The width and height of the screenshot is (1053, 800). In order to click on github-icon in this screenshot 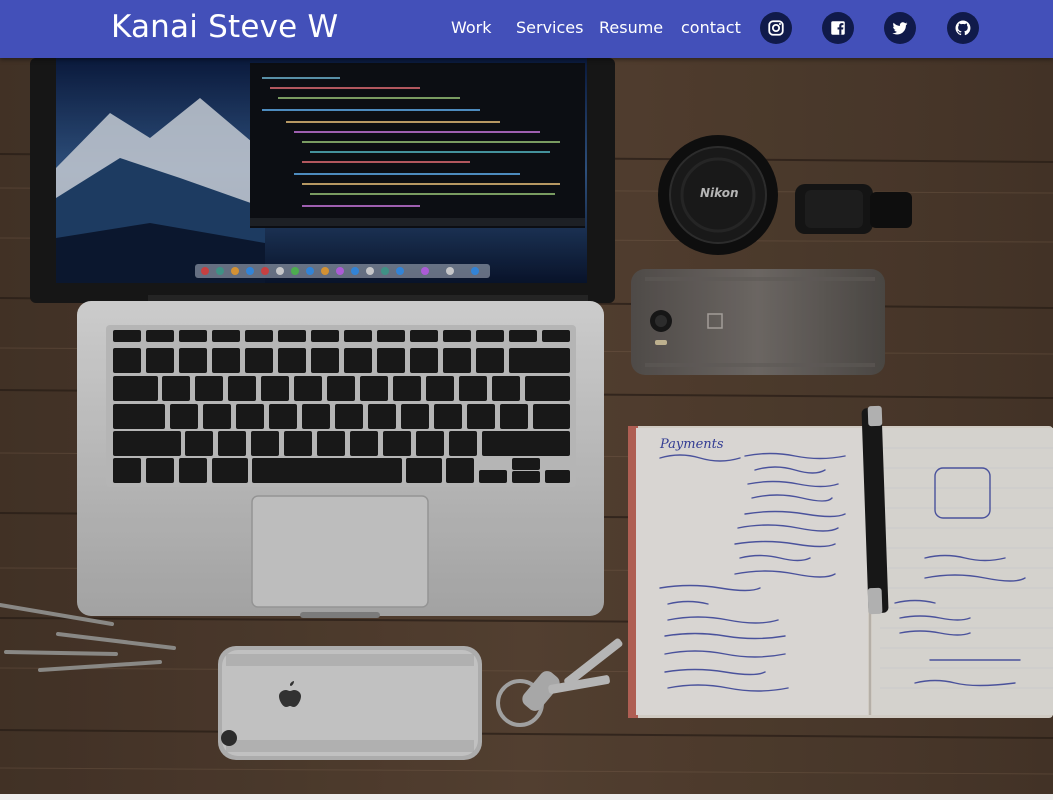, I will do `click(963, 28)`.